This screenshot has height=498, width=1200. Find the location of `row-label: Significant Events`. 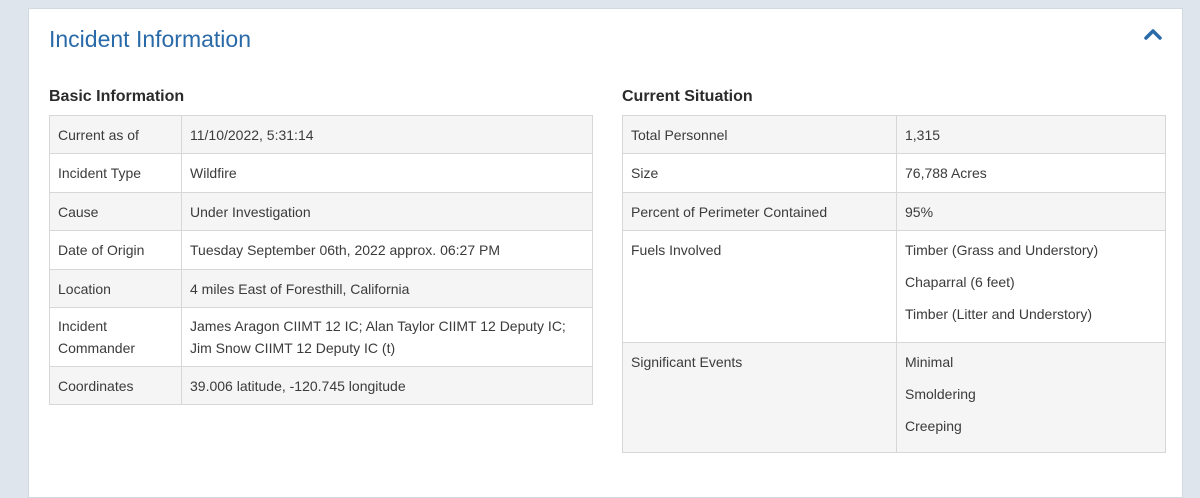

row-label: Significant Events is located at coordinates (759, 397).